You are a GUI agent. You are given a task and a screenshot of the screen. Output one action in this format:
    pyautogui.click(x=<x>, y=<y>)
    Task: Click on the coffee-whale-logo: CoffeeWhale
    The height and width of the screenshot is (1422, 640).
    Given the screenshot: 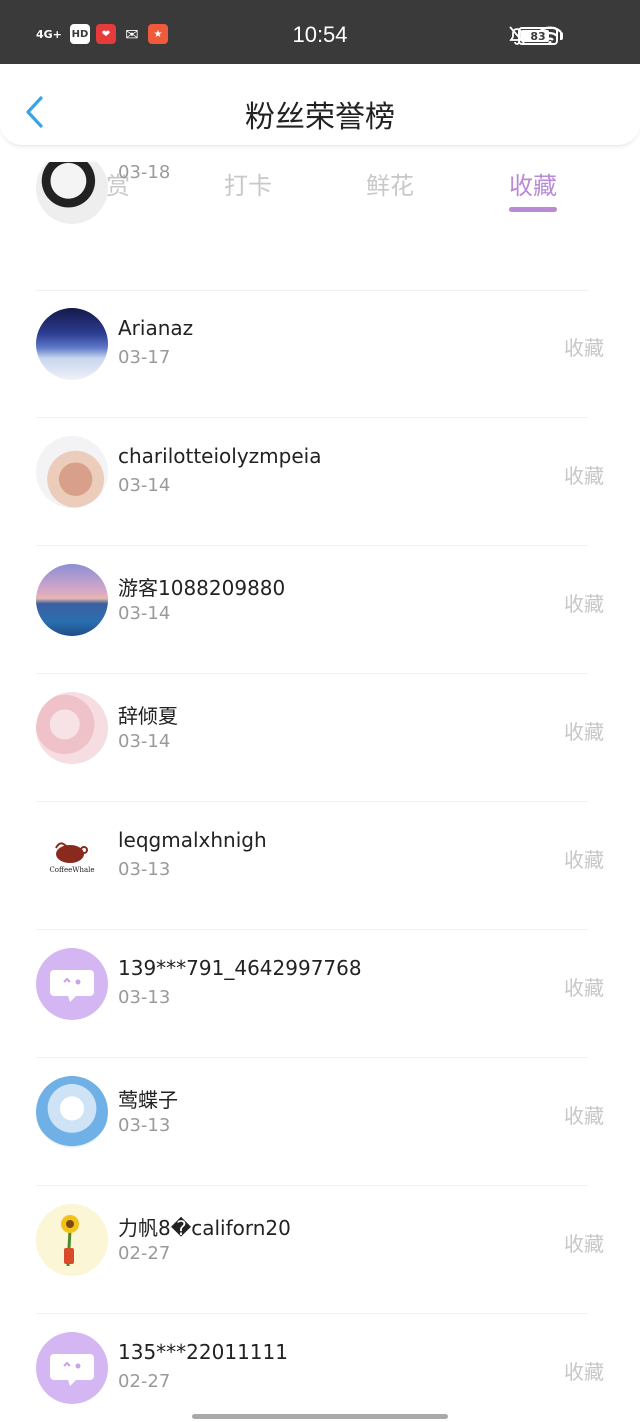 What is the action you would take?
    pyautogui.click(x=72, y=858)
    